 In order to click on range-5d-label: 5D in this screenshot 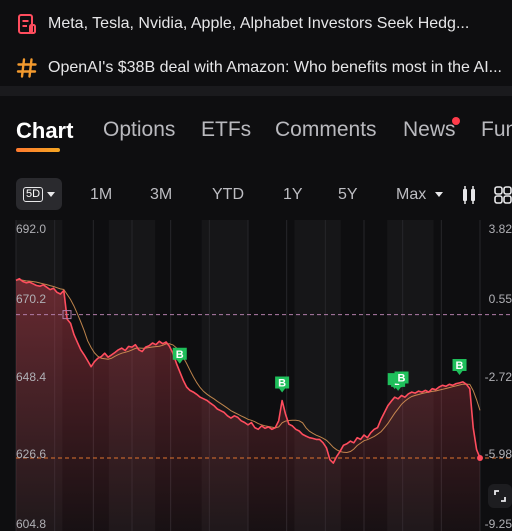, I will do `click(33, 194)`.